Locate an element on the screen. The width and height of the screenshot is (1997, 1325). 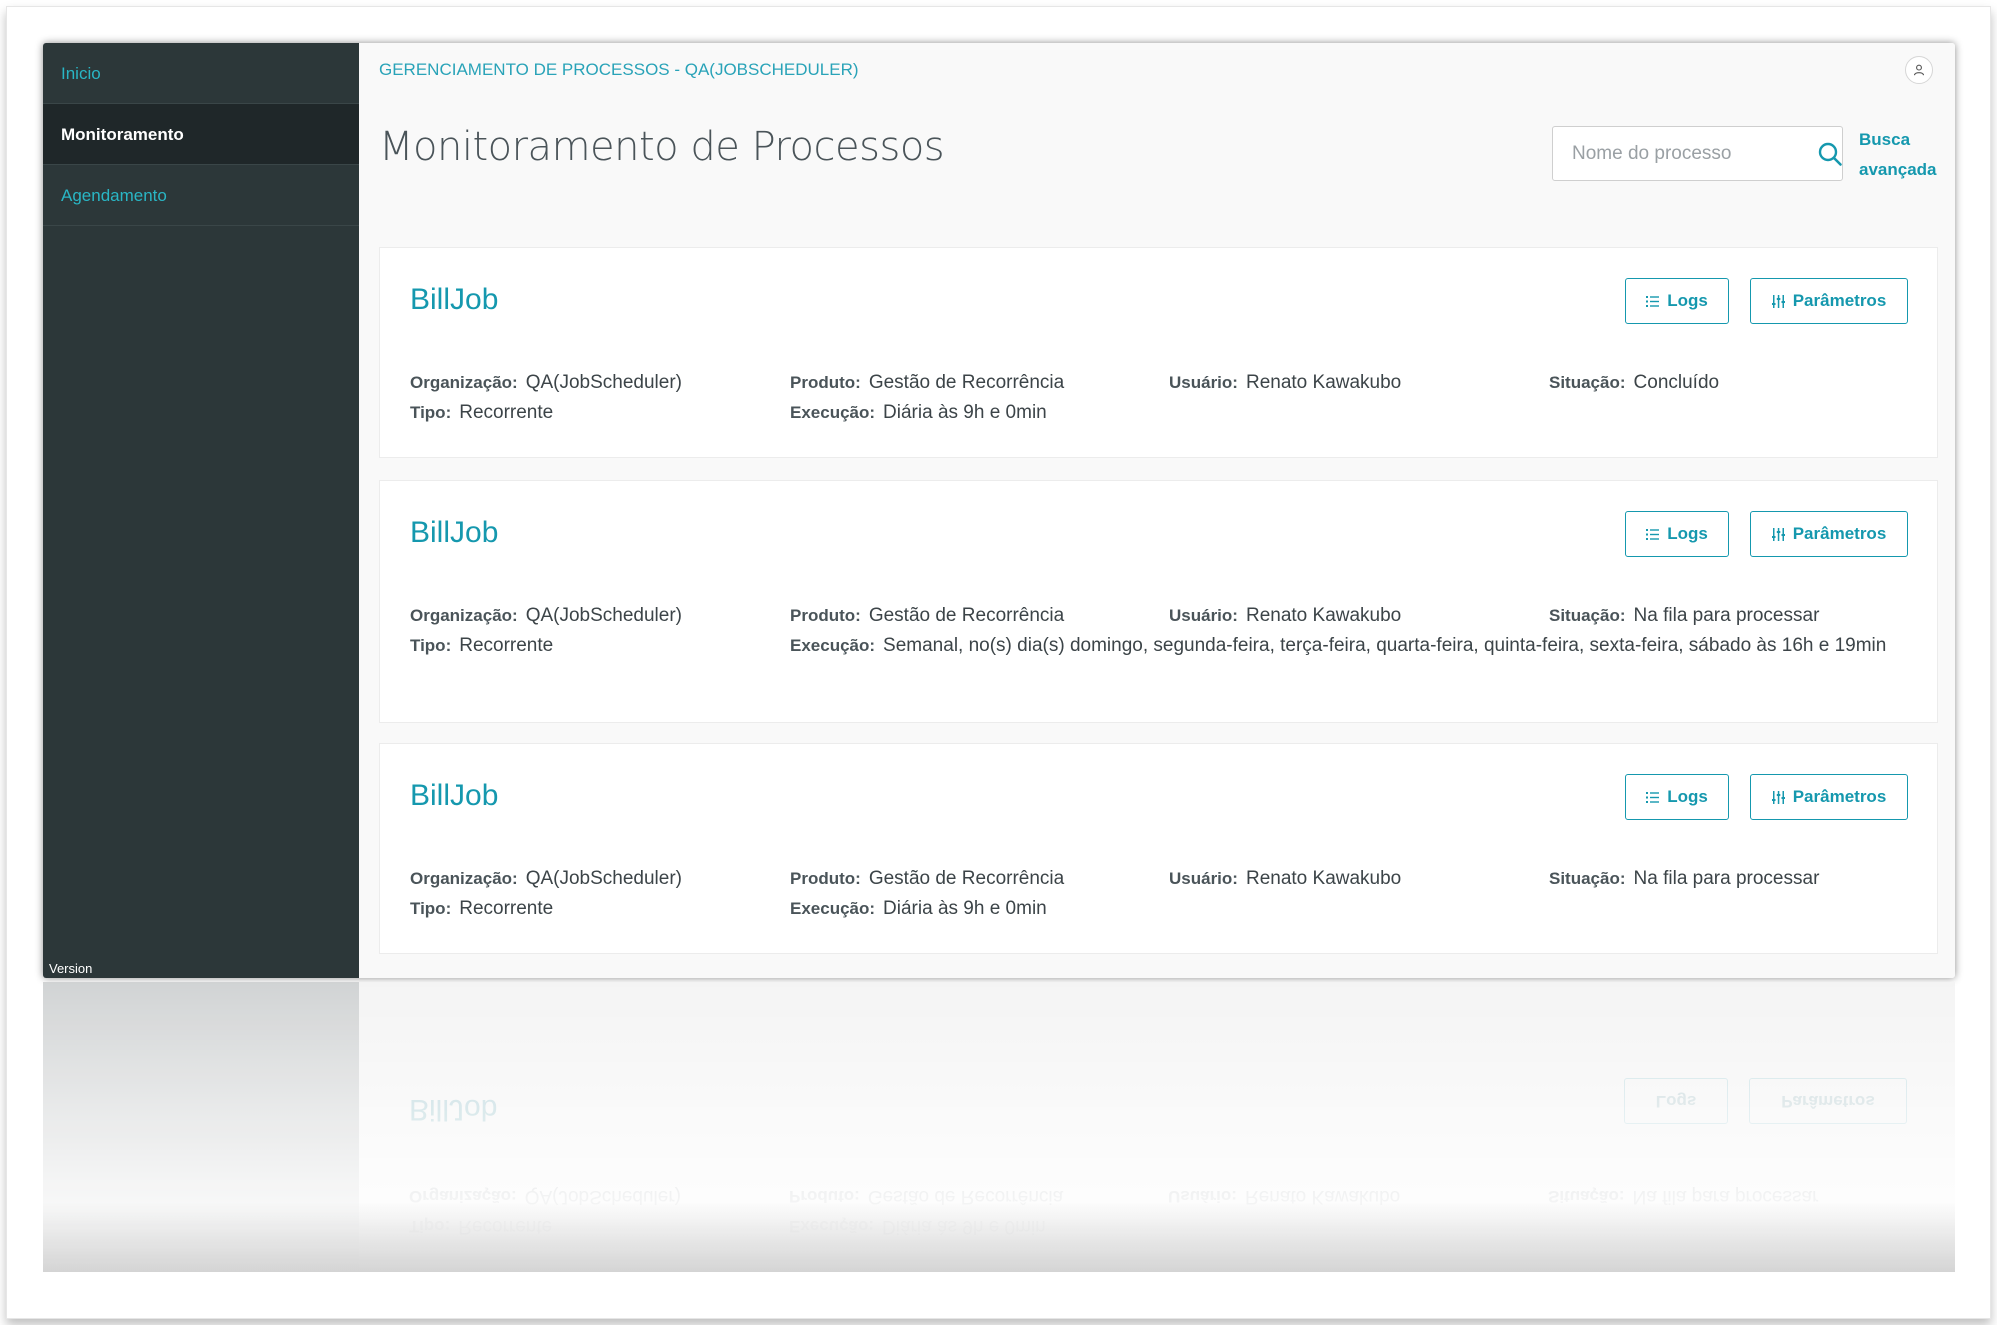
user-icon is located at coordinates (1919, 70).